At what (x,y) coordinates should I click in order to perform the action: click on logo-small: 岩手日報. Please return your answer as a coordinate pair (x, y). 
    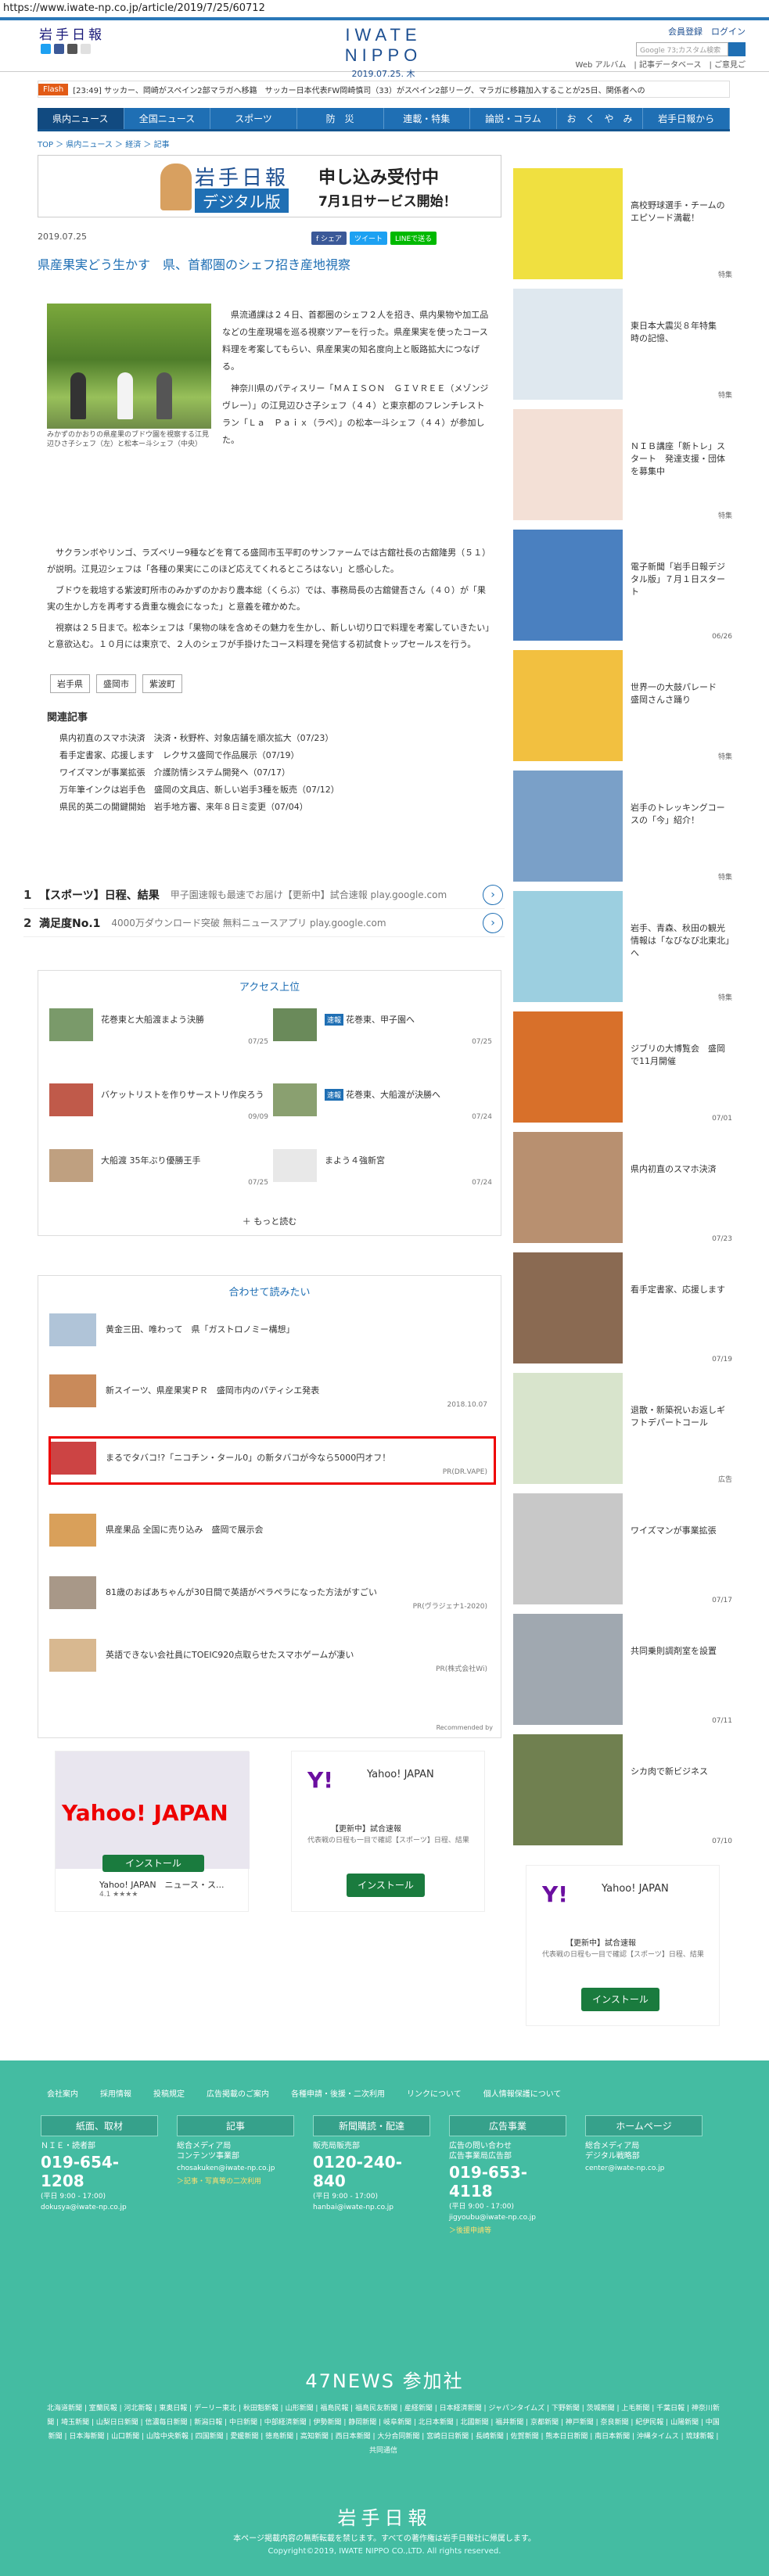
    Looking at the image, I should click on (72, 33).